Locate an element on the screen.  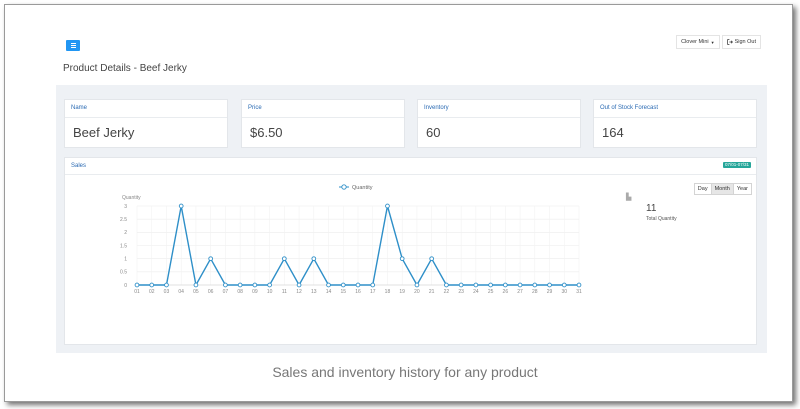
user-menu-button: Clover Mini ▼ is located at coordinates (698, 42).